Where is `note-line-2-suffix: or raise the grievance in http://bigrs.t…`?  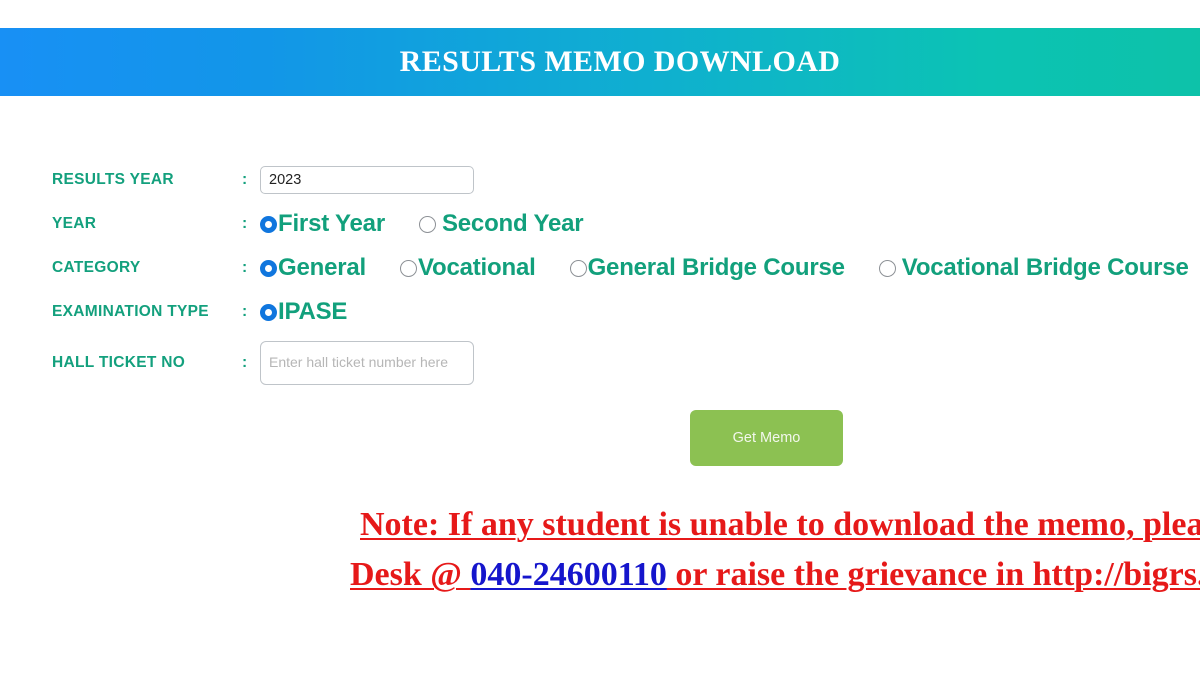
note-line-2-suffix: or raise the grievance in http://bigrs.t… is located at coordinates (933, 574).